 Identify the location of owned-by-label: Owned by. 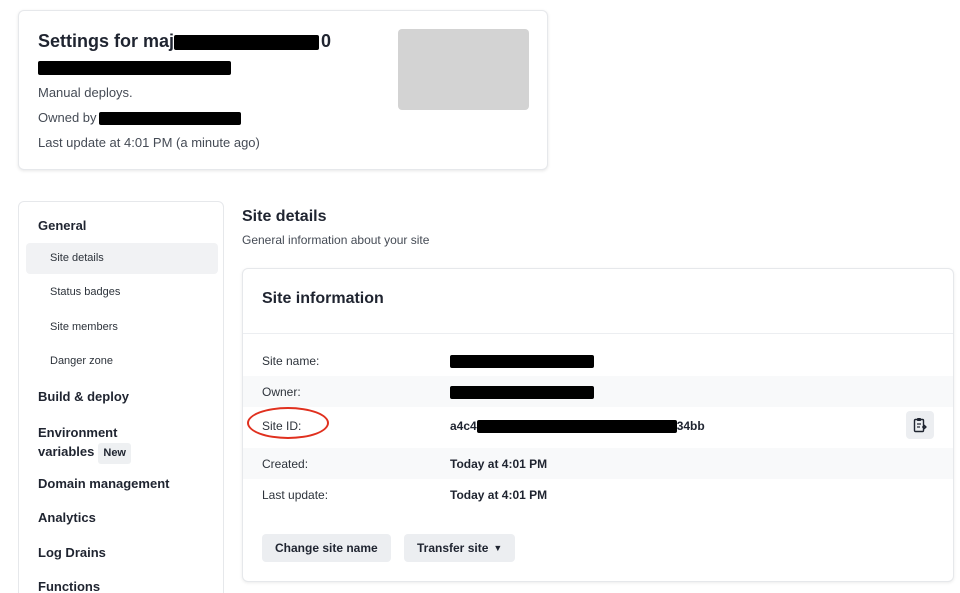
(67, 117).